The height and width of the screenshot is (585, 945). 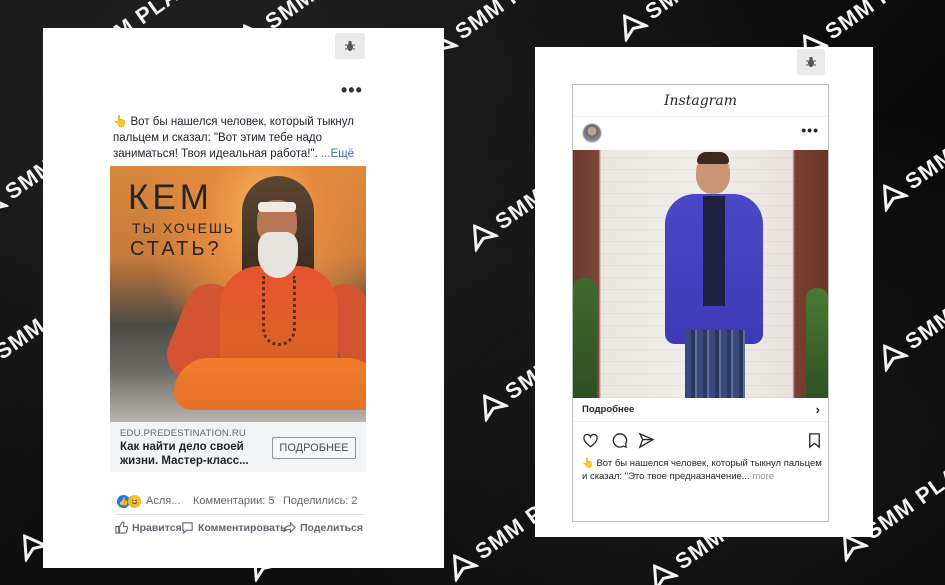 What do you see at coordinates (289, 527) in the screenshot?
I see `share-icon` at bounding box center [289, 527].